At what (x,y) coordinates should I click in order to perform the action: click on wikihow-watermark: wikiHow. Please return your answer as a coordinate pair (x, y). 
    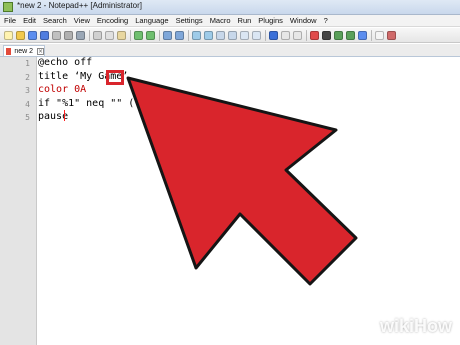
    Looking at the image, I should click on (415, 326).